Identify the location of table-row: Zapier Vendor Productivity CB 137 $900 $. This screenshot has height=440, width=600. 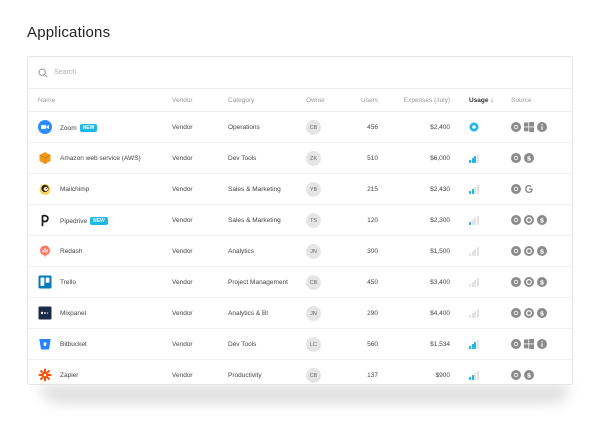
(300, 372).